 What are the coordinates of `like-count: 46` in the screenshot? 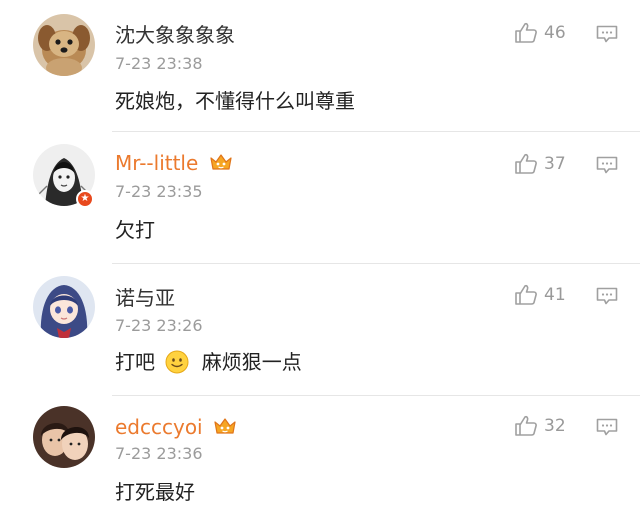 It's located at (555, 33).